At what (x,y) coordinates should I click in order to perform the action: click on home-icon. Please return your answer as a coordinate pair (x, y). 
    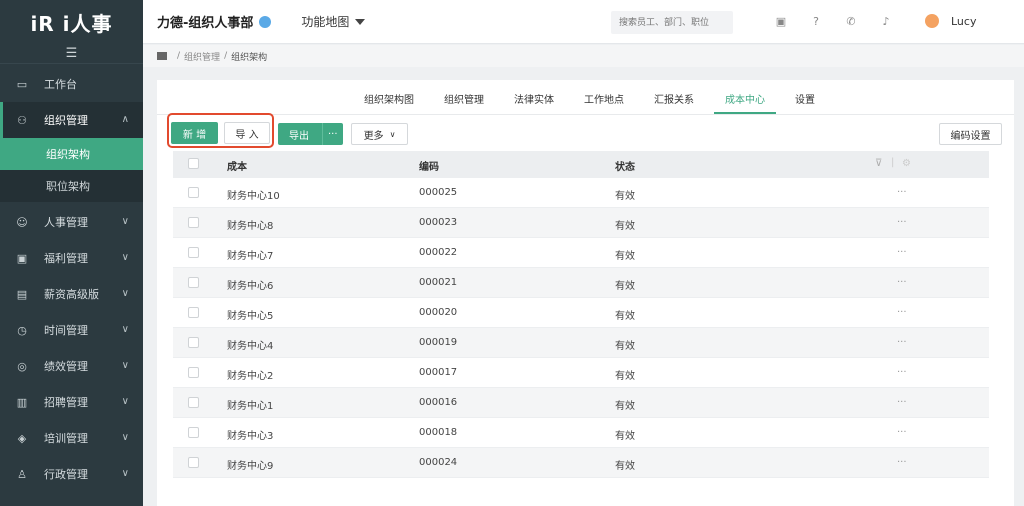
    Looking at the image, I should click on (162, 56).